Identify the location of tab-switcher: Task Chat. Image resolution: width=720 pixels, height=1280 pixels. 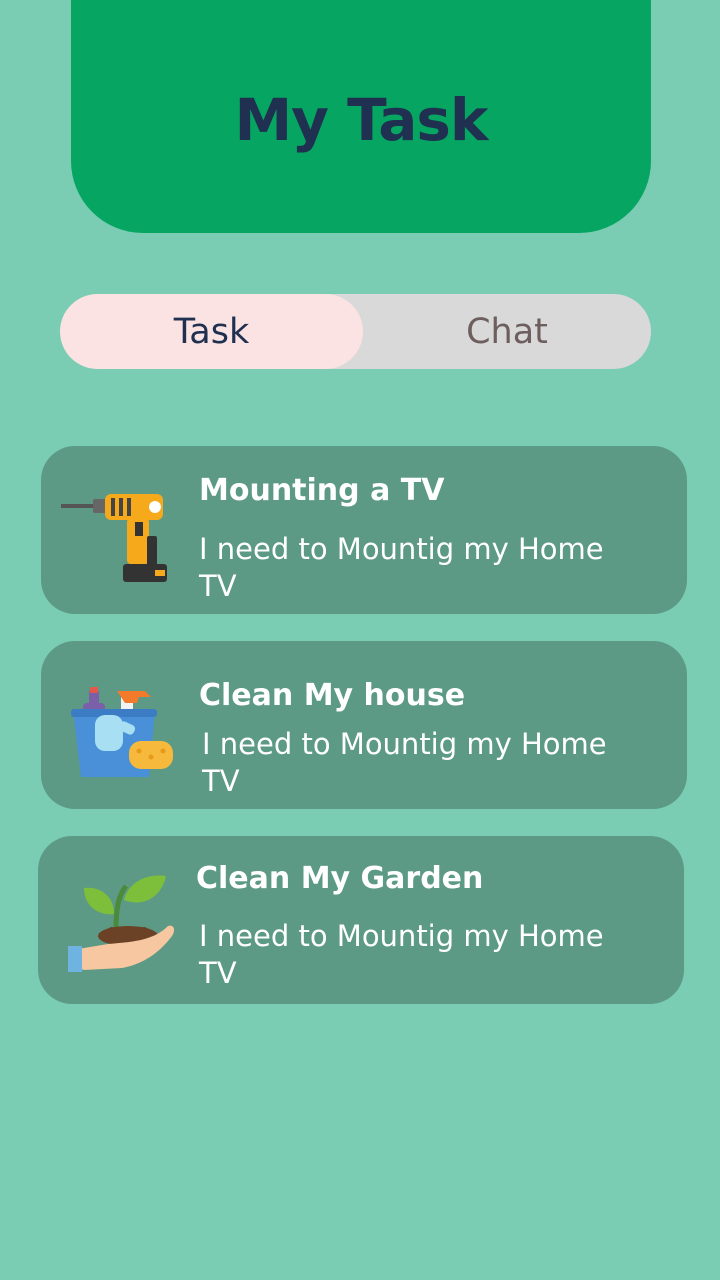
(355, 331).